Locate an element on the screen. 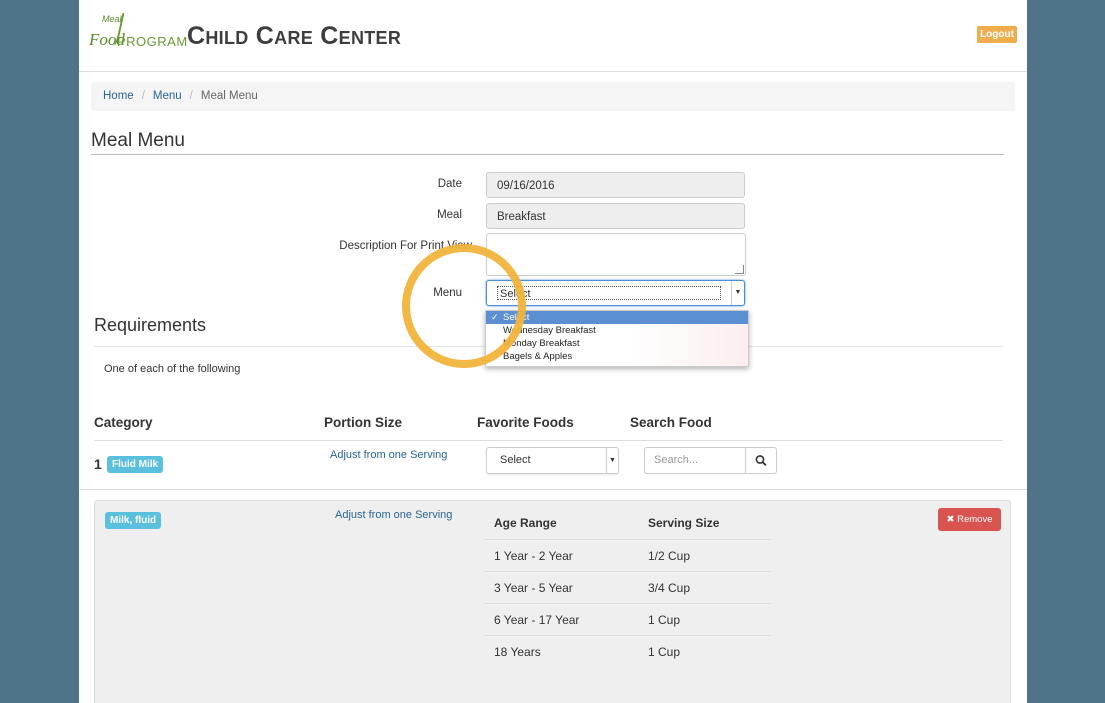 This screenshot has height=703, width=1105. table-row: 6 Year - 17 Year 1 Cup is located at coordinates (627, 619).